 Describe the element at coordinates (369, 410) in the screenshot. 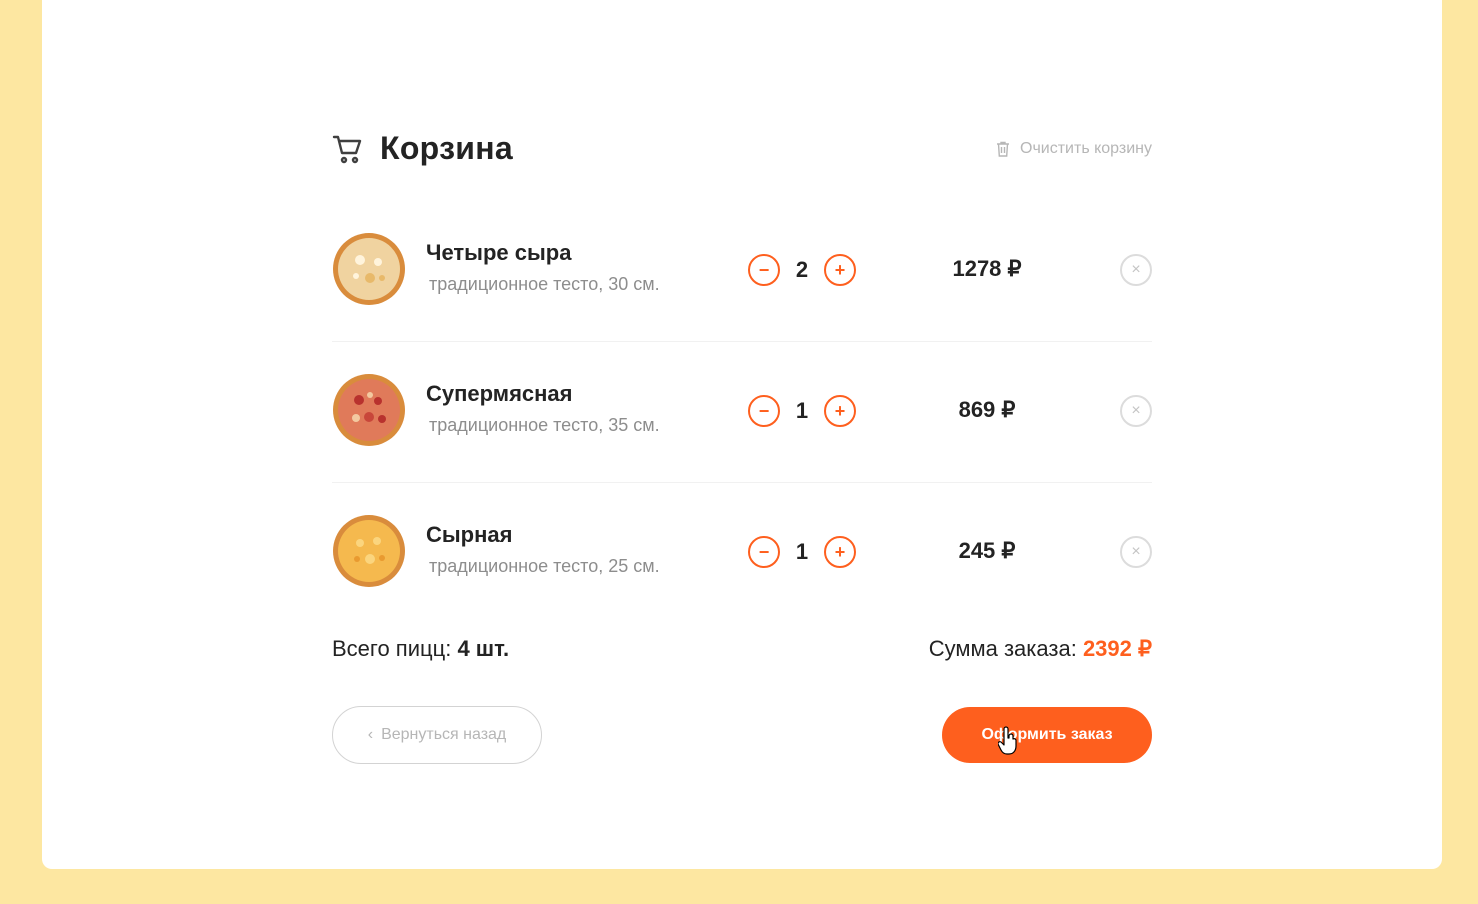

I see `pizza-image-super-meat` at that location.